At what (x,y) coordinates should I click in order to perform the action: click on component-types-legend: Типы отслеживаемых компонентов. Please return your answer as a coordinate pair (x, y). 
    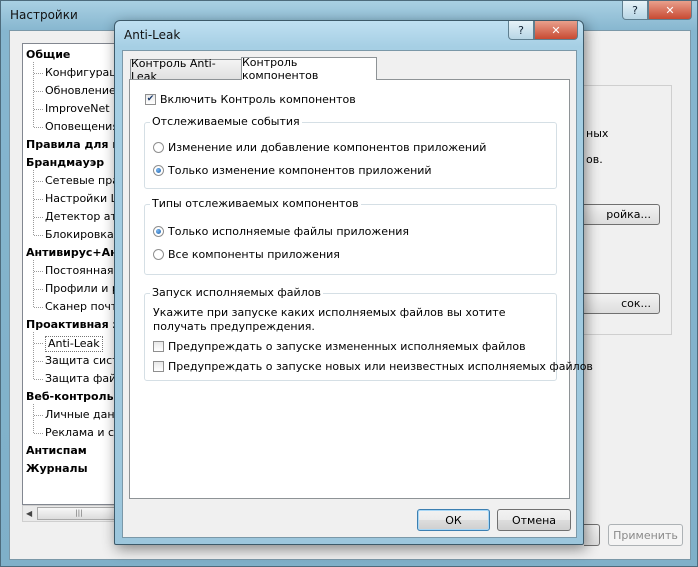
    Looking at the image, I should click on (255, 203).